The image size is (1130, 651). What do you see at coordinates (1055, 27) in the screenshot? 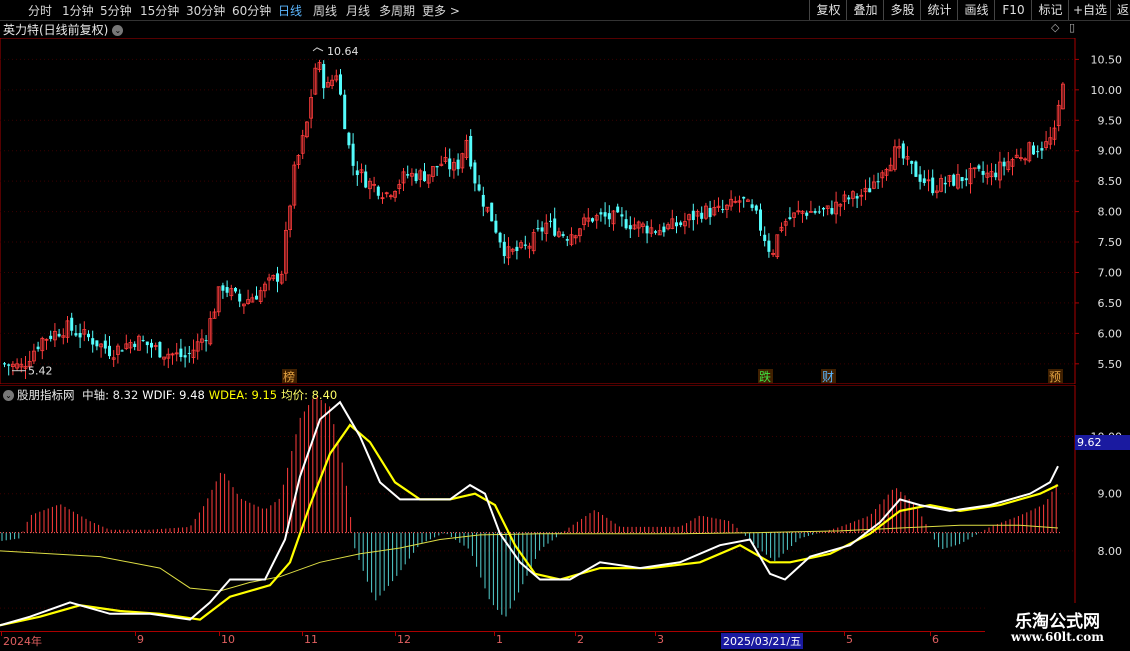
I see `diamond-icon: ◇` at bounding box center [1055, 27].